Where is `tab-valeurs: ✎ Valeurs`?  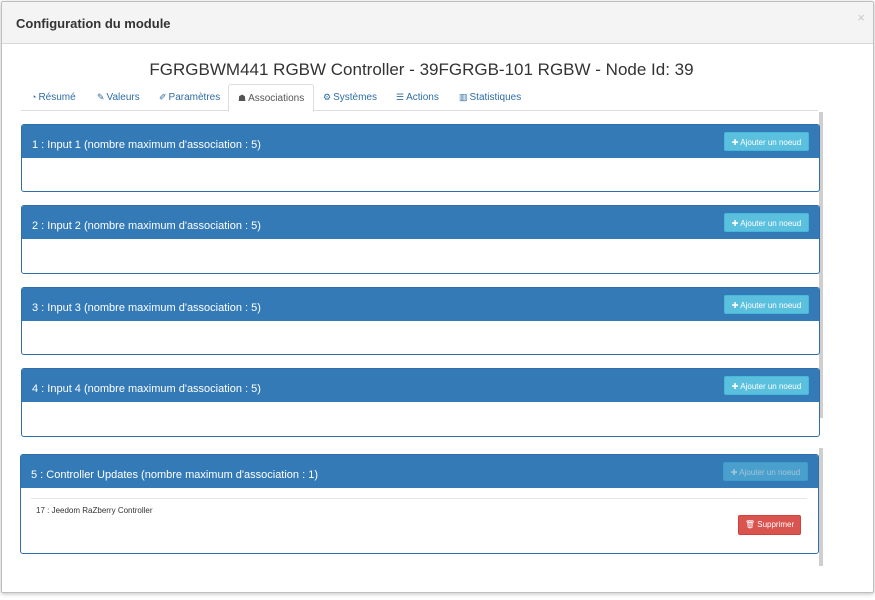
tab-valeurs: ✎ Valeurs is located at coordinates (118, 97).